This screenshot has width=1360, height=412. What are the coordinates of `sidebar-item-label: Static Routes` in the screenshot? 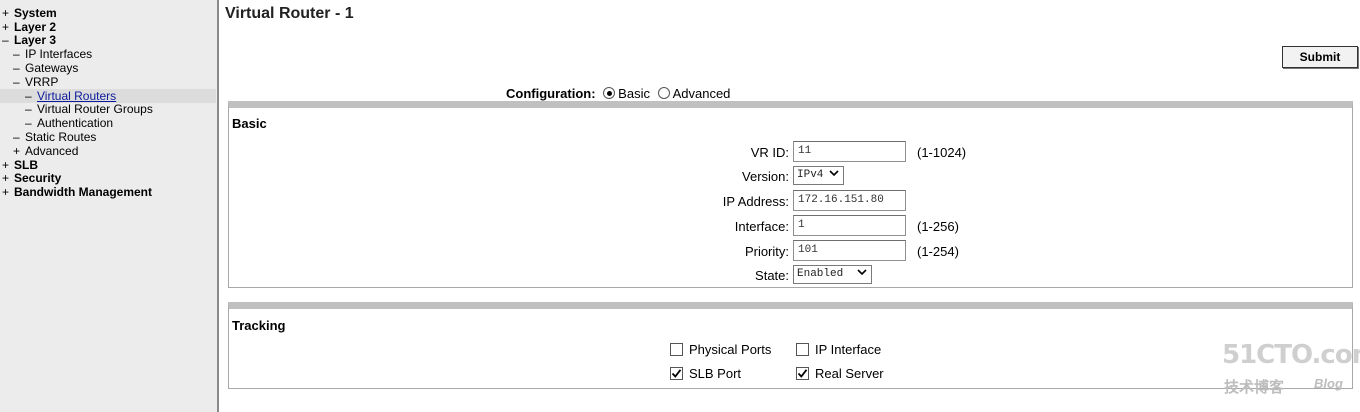 It's located at (61, 137).